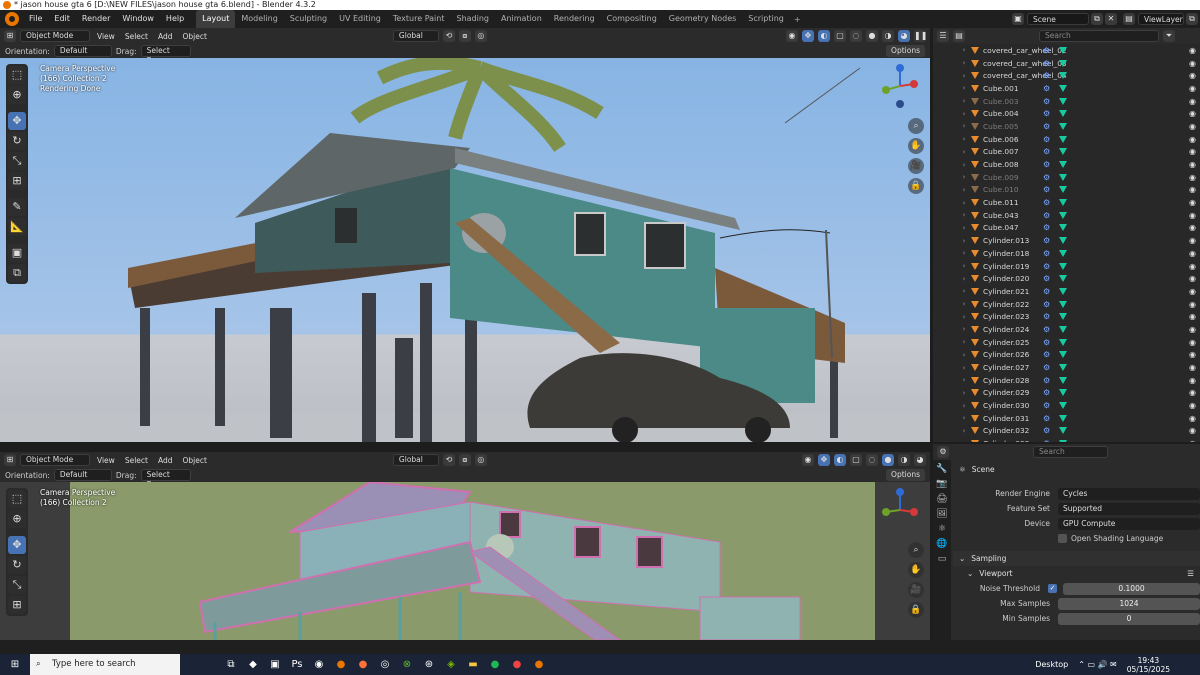 This screenshot has height=675, width=1200. What do you see at coordinates (1169, 36) in the screenshot?
I see `filter-icon: ⏷` at bounding box center [1169, 36].